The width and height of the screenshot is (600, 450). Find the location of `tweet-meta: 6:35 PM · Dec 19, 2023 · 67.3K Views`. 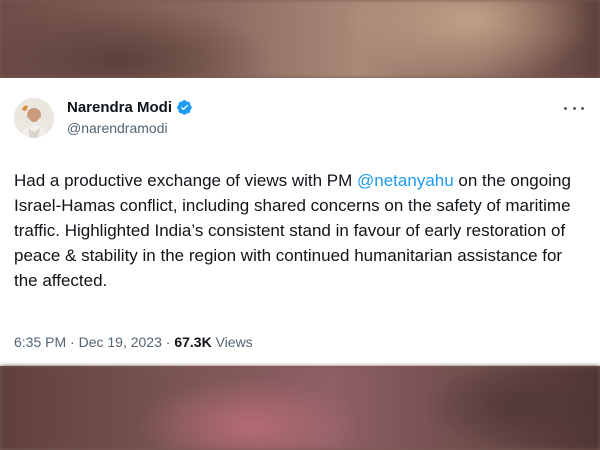

tweet-meta: 6:35 PM · Dec 19, 2023 · 67.3K Views is located at coordinates (133, 342).